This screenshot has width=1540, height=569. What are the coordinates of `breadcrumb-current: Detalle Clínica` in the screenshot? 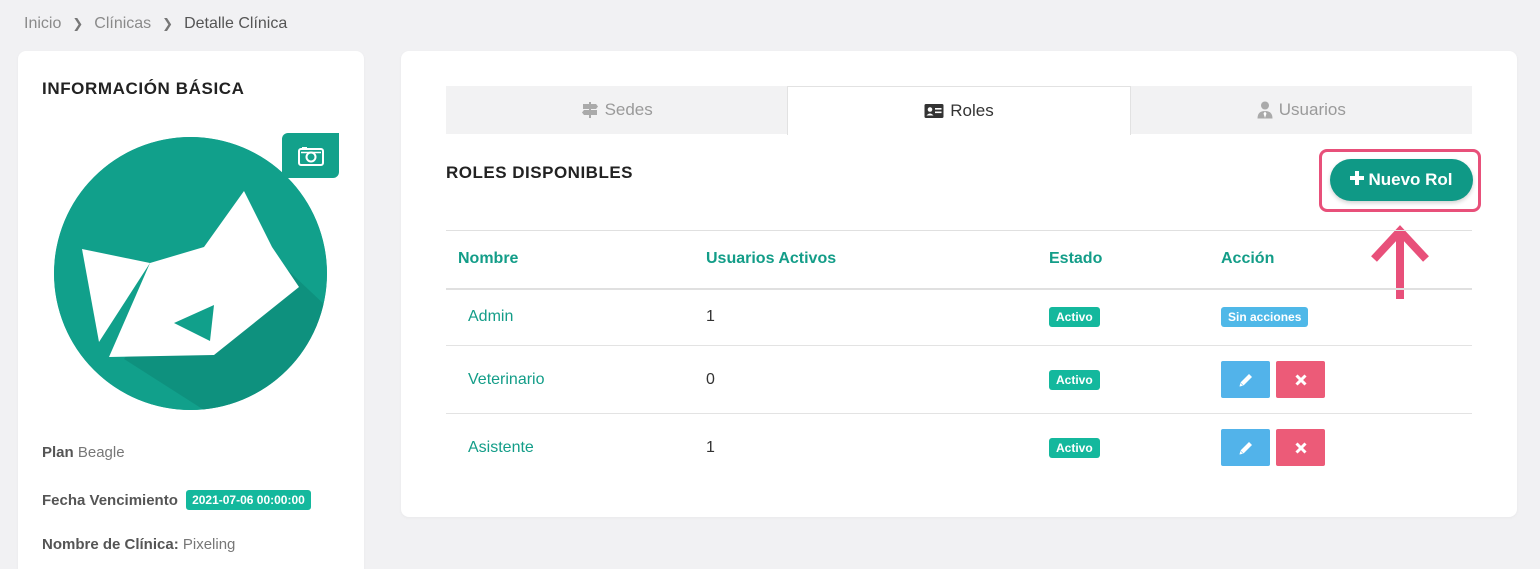 It's located at (236, 23).